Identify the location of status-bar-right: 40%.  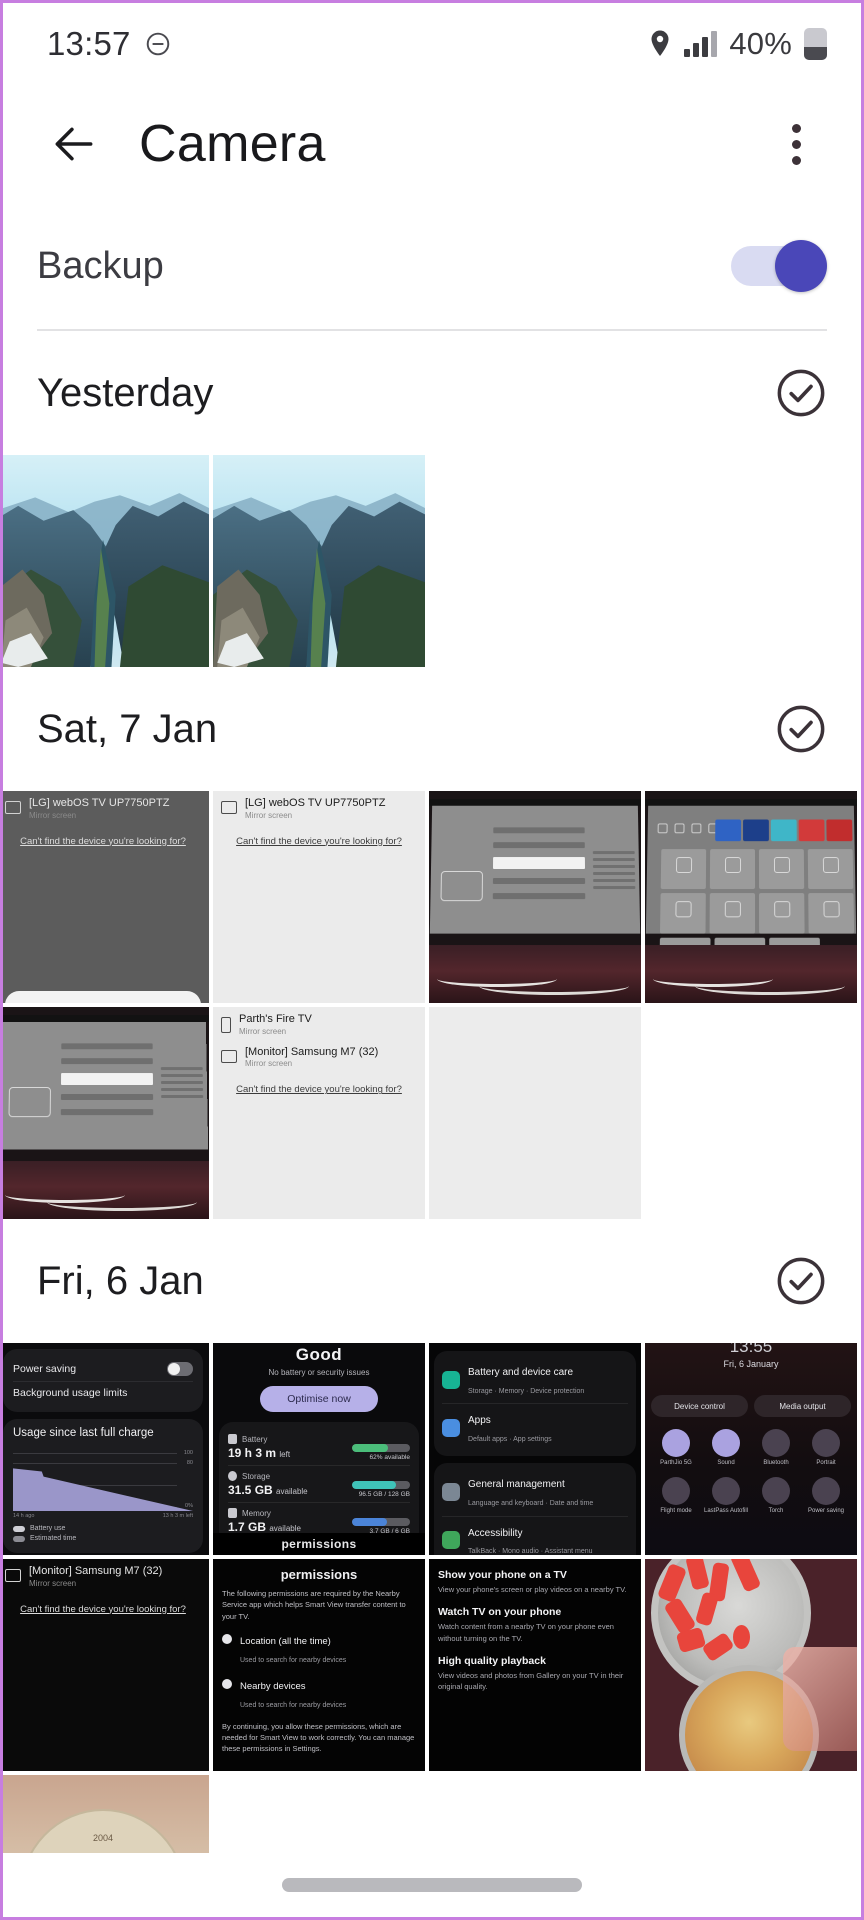
(737, 44).